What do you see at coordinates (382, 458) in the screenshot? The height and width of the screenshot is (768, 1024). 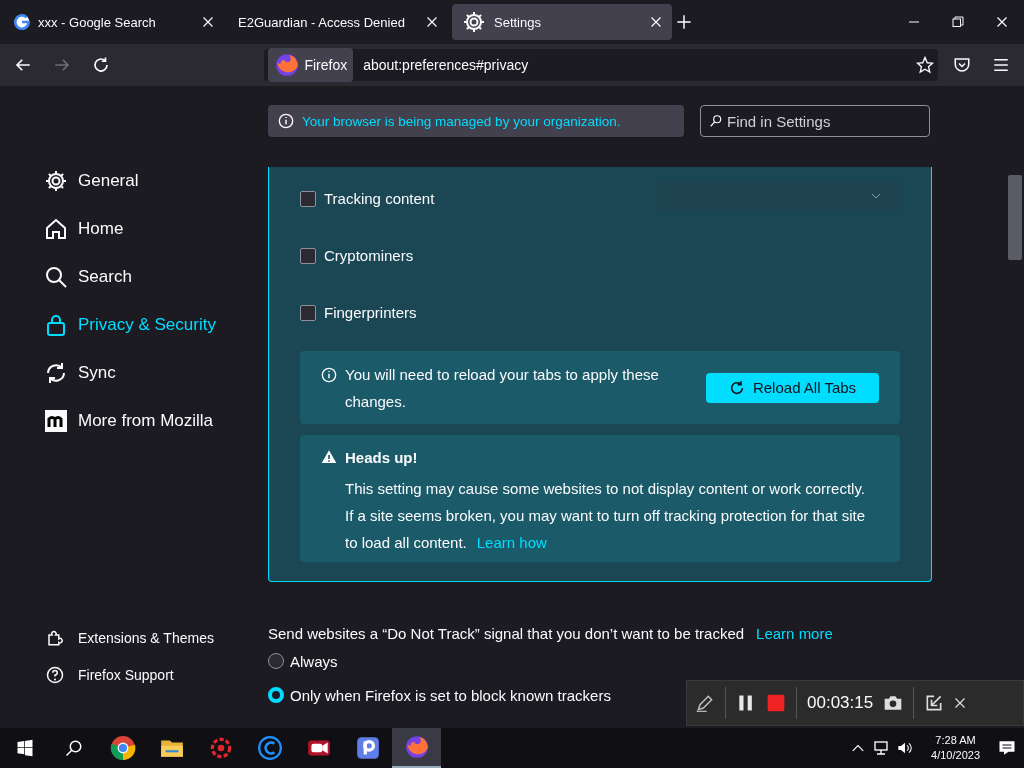 I see `warning-title: Heads up!` at bounding box center [382, 458].